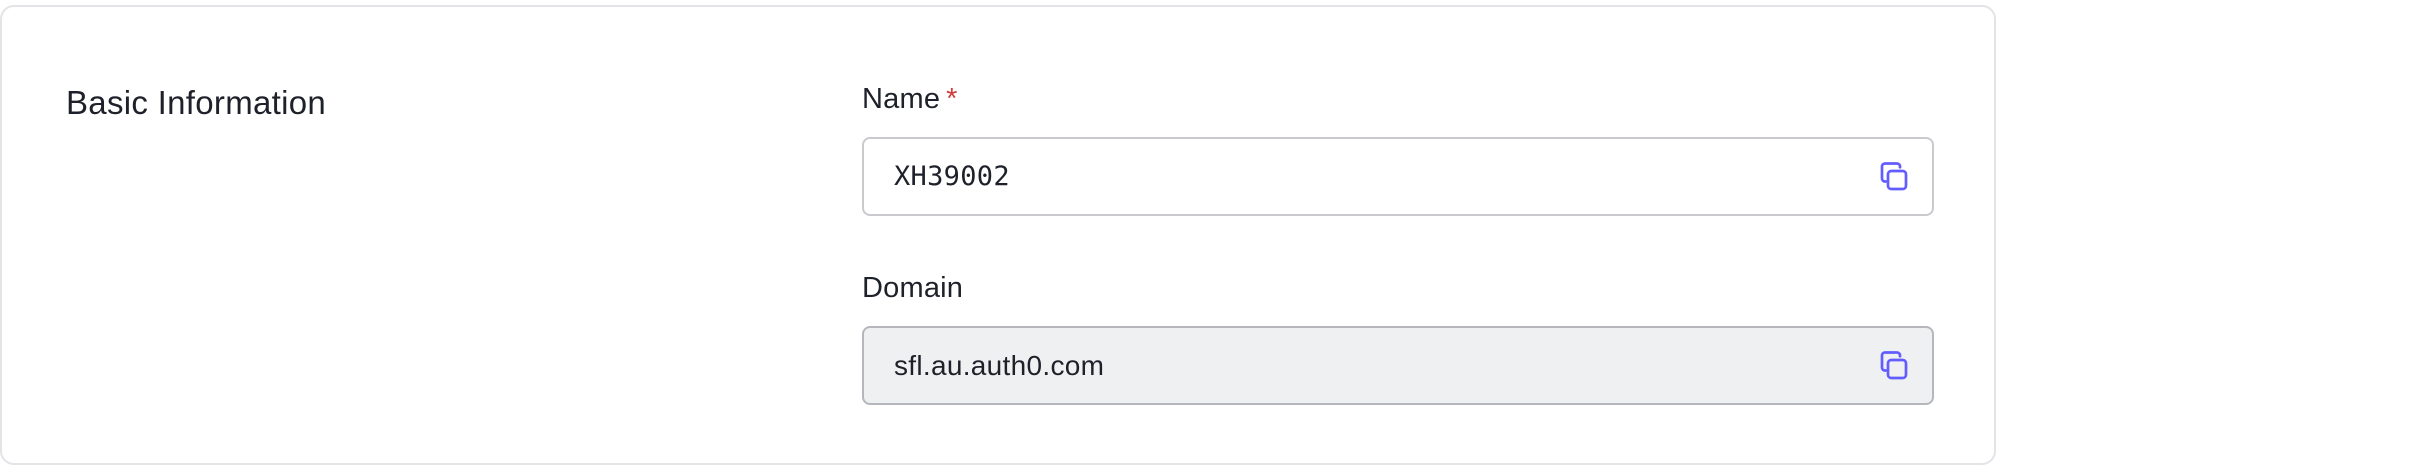 This screenshot has height=465, width=2435. Describe the element at coordinates (1398, 365) in the screenshot. I see `domain-input: sfl.au.auth0.com` at that location.